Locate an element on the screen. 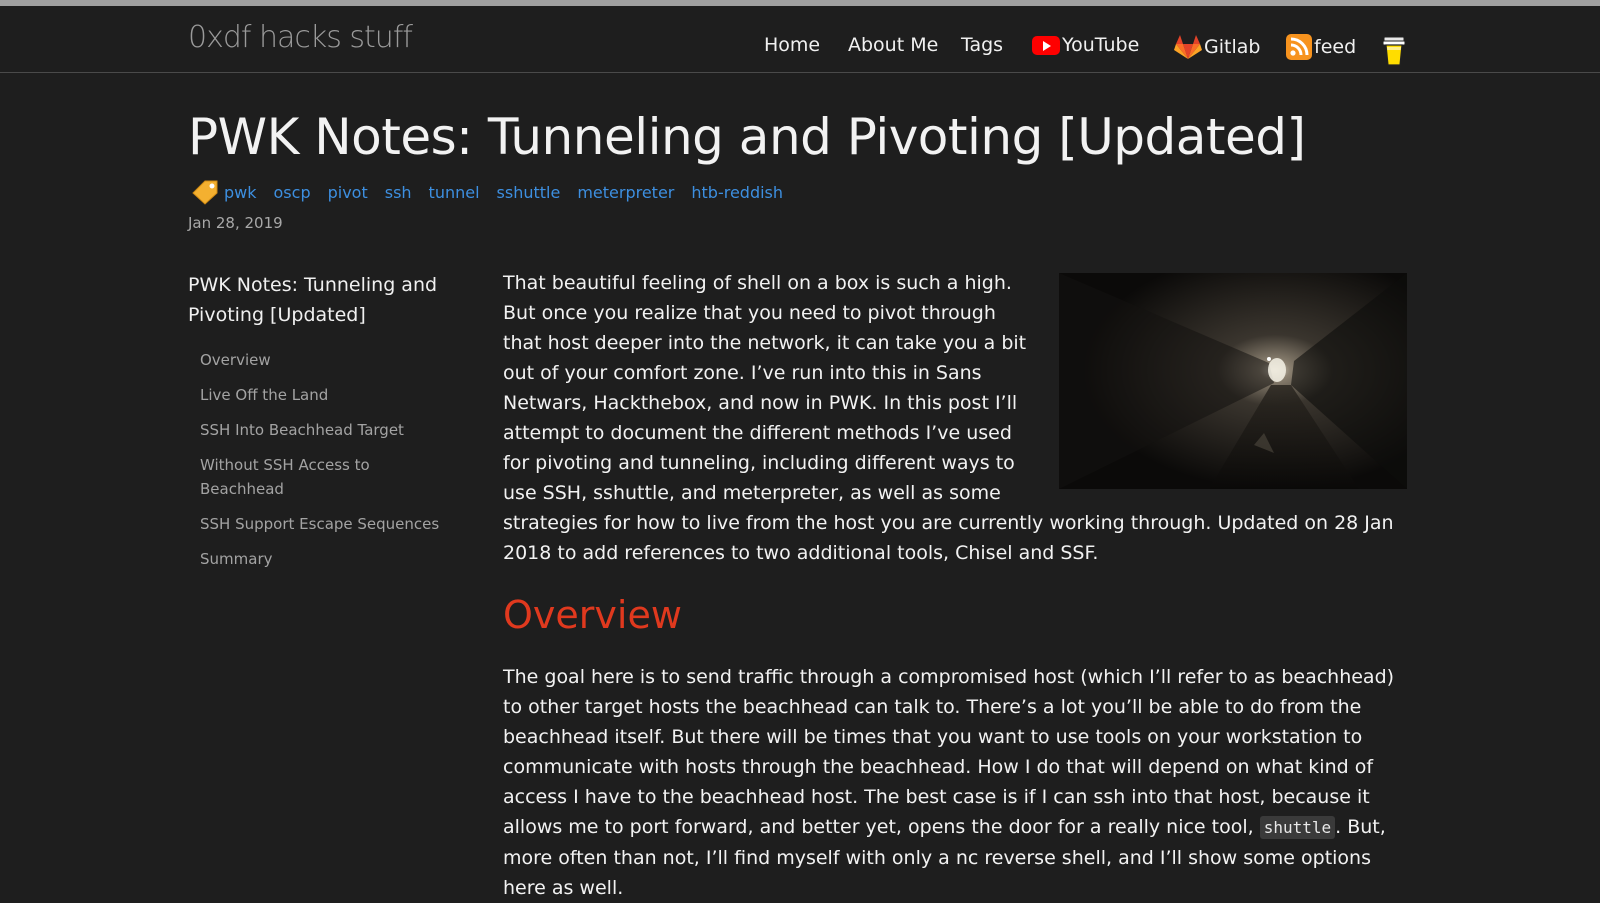 The image size is (1600, 903). toc-item-escape-sequences: SSH Support Escape Sequences is located at coordinates (319, 524).